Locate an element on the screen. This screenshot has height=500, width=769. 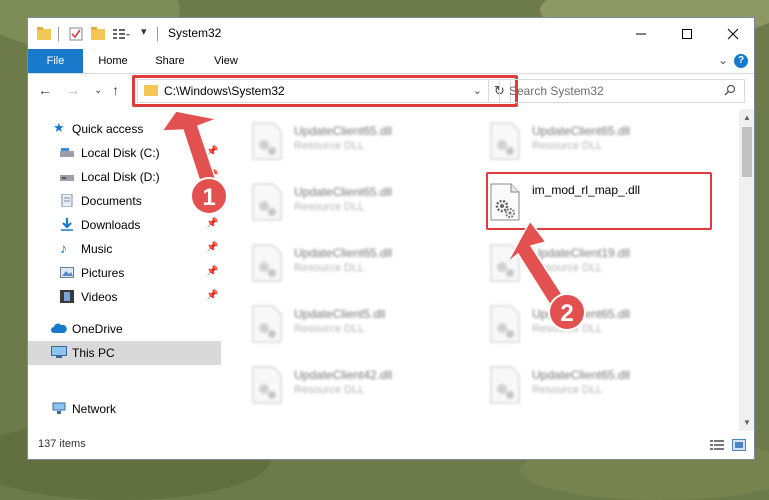
sidebar-item-label: This PC is located at coordinates (93, 353).